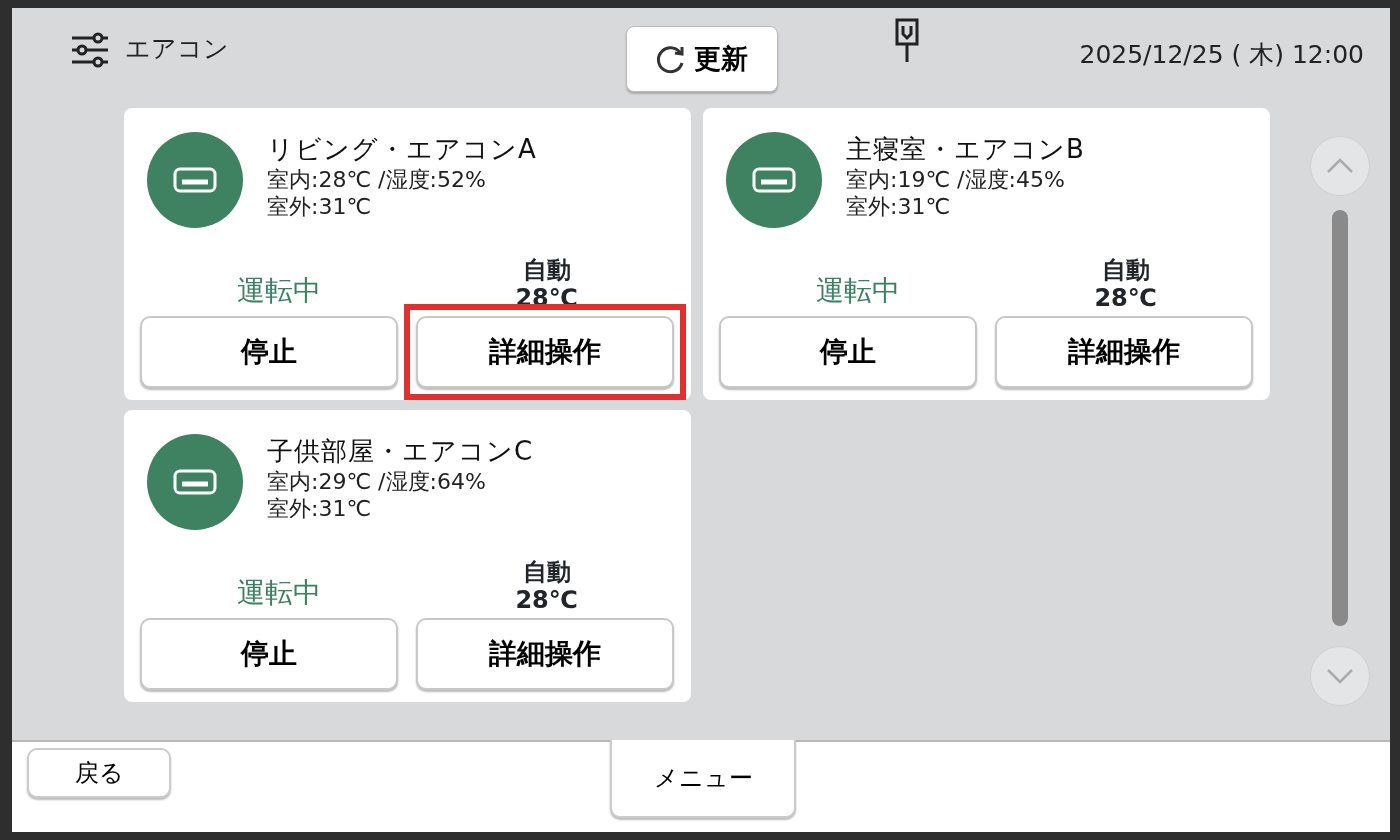 Image resolution: width=1400 pixels, height=840 pixels. What do you see at coordinates (402, 149) in the screenshot?
I see `unit-name: リビング・エアコンA` at bounding box center [402, 149].